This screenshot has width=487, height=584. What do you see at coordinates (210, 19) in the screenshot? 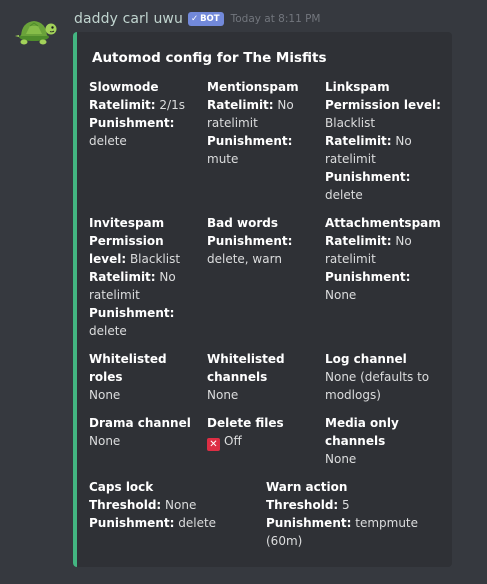
I see `bot-badge-label: BOT` at bounding box center [210, 19].